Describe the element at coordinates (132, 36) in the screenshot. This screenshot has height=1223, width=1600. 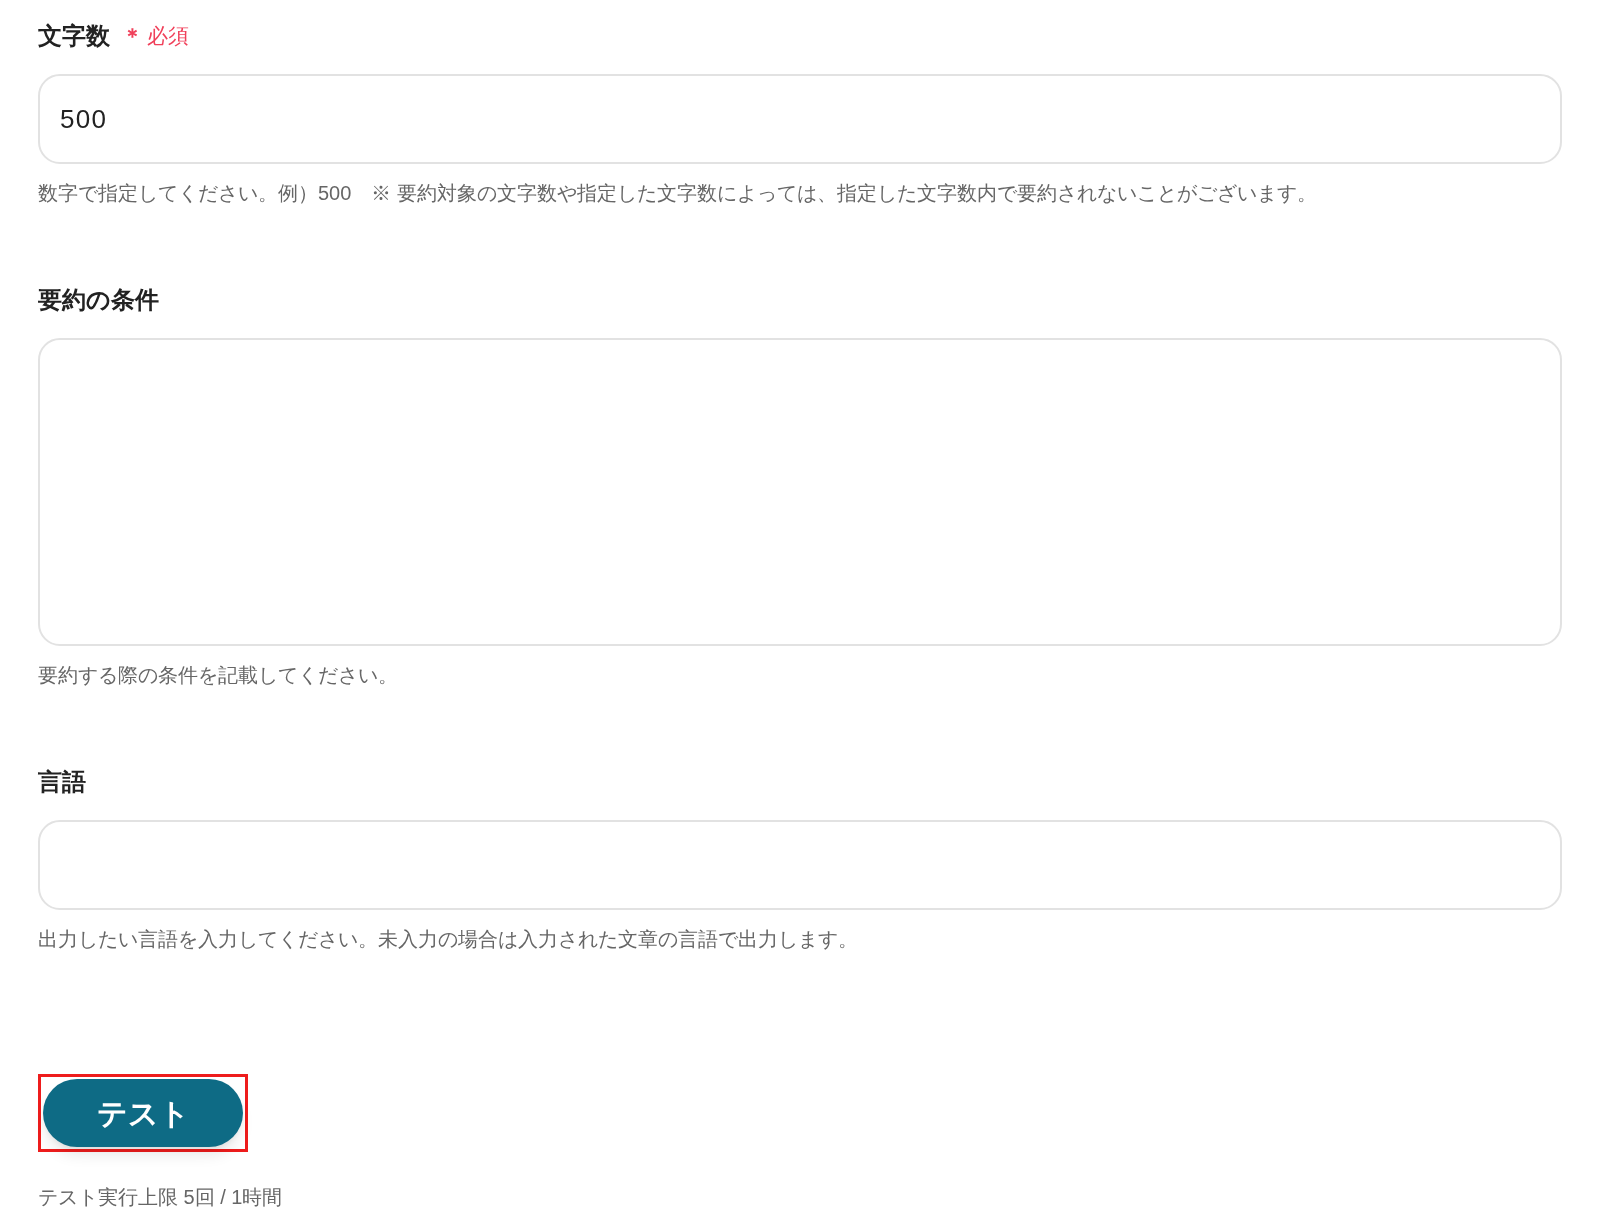
I see `required-mark: ＊` at that location.